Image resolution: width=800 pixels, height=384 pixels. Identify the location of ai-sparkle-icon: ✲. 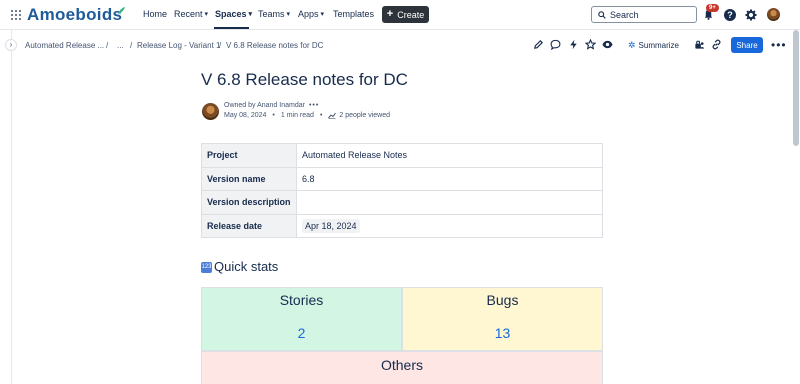
(632, 45).